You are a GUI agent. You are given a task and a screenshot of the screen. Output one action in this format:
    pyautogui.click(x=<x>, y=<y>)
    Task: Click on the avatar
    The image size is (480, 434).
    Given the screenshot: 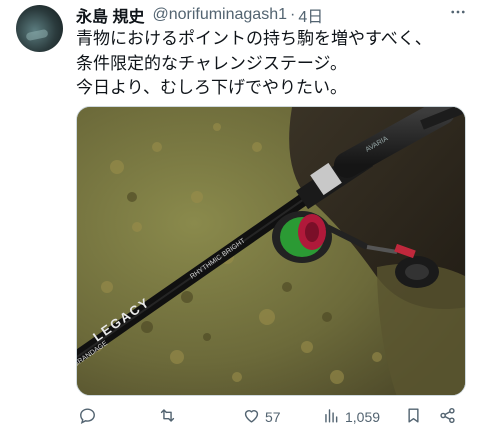 What is the action you would take?
    pyautogui.click(x=39, y=28)
    